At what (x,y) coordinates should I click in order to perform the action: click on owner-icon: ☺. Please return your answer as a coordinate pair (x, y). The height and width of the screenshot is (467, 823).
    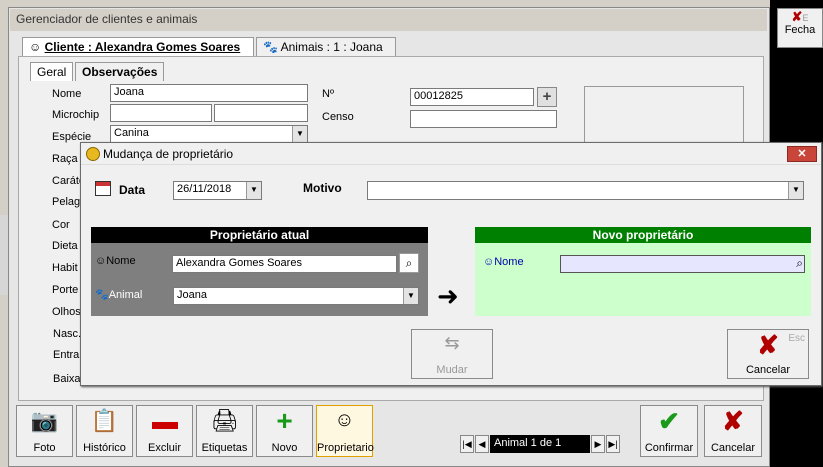
    Looking at the image, I should click on (344, 420).